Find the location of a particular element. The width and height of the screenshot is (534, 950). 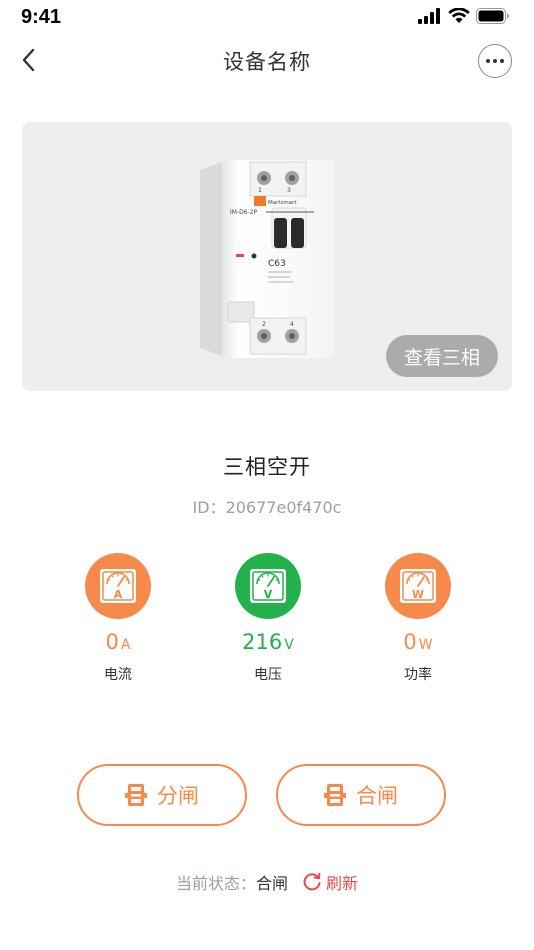

nav-bar: 设备名称 is located at coordinates (267, 61).